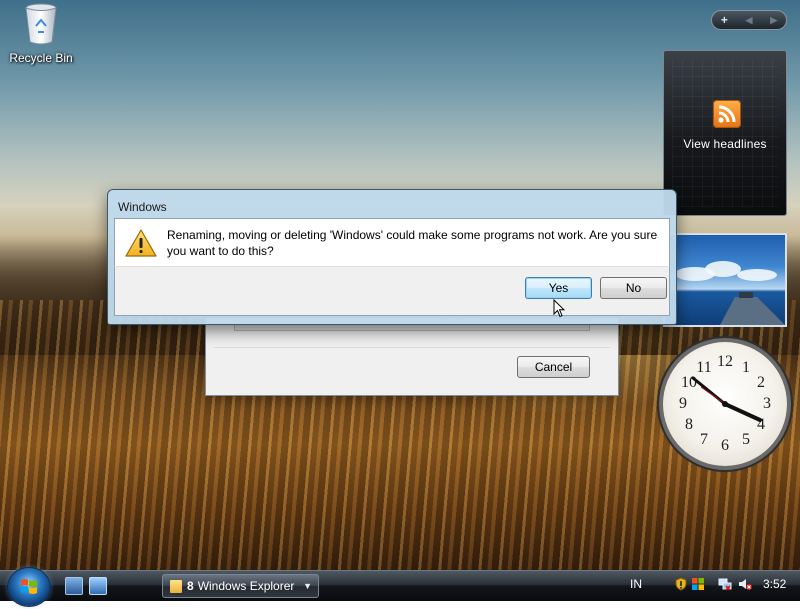  Describe the element at coordinates (559, 308) in the screenshot. I see `mouse-cursor-icon` at that location.